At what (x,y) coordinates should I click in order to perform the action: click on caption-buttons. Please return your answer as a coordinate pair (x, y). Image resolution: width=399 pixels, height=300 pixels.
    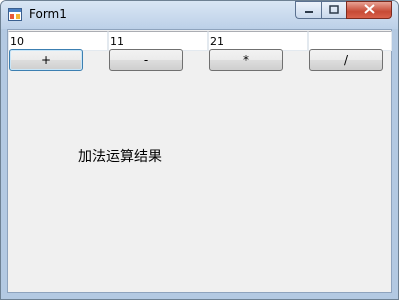
    Looking at the image, I should click on (343, 11).